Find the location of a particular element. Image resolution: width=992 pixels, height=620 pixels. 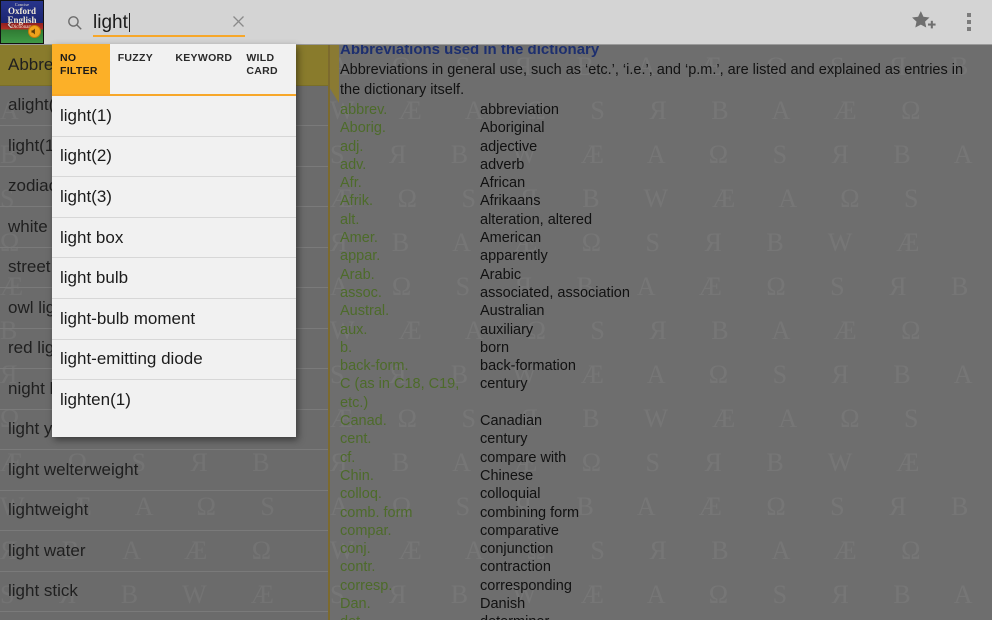

suggestion-item: light(2) is located at coordinates (174, 157).